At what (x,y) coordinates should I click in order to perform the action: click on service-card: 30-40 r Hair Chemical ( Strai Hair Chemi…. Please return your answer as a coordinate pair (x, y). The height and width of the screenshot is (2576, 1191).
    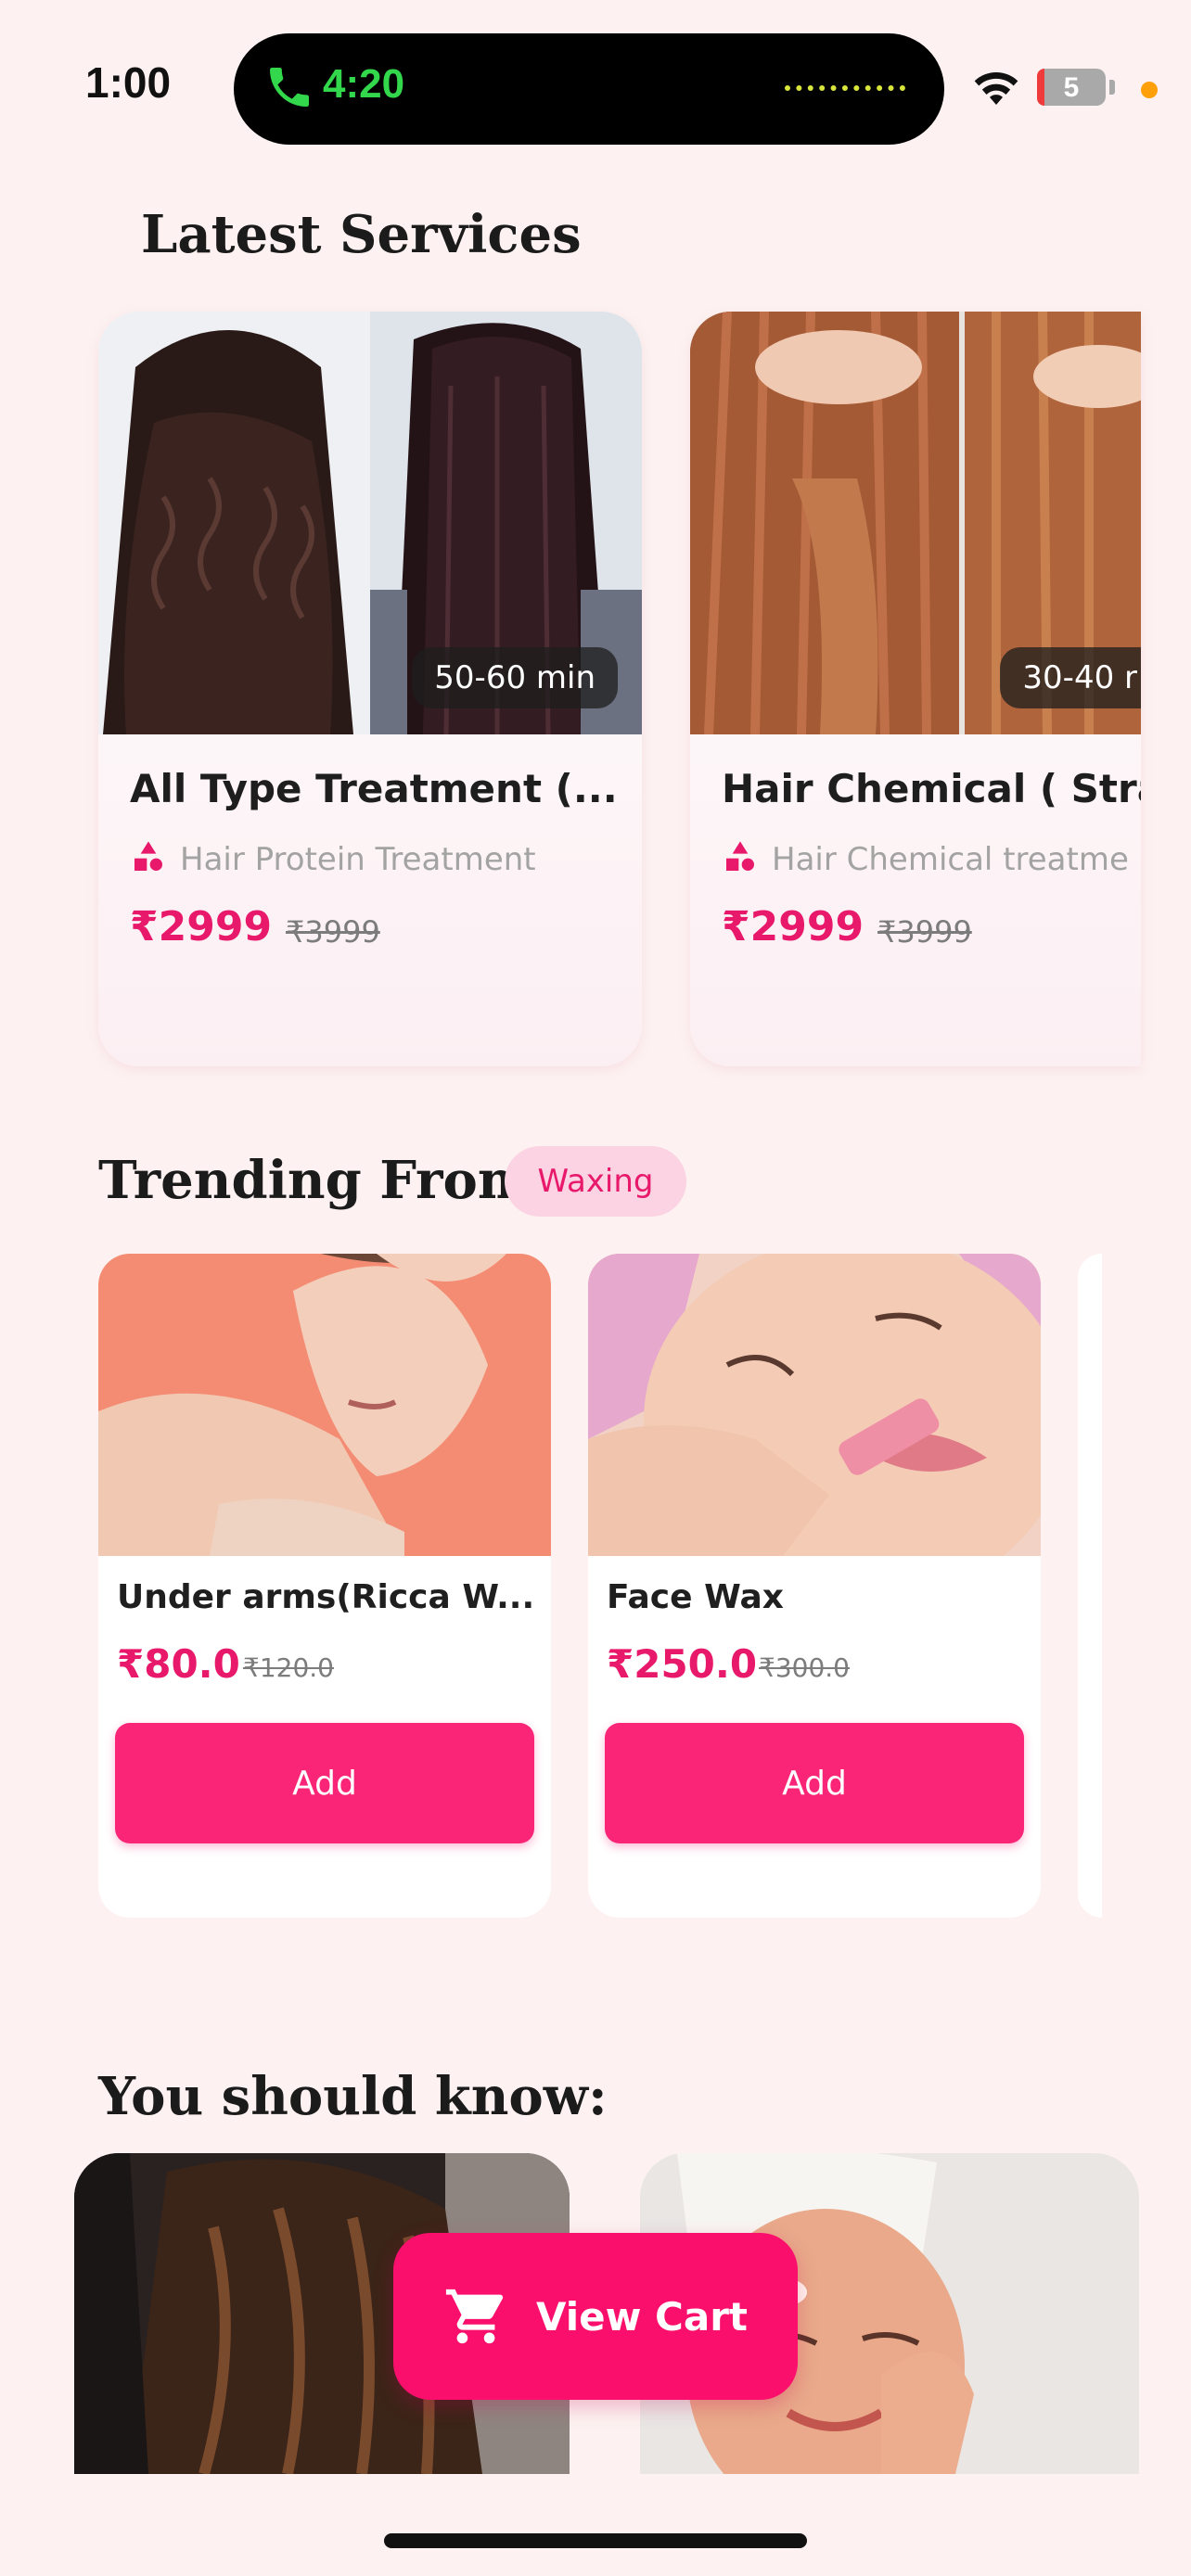
    Looking at the image, I should click on (916, 689).